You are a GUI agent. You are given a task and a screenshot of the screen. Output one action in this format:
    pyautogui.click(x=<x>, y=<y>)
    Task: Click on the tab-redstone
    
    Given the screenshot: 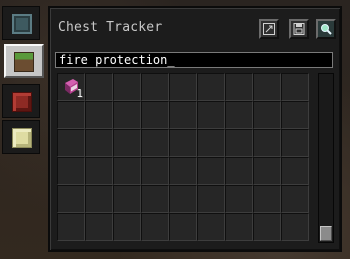 What is the action you would take?
    pyautogui.click(x=21, y=101)
    